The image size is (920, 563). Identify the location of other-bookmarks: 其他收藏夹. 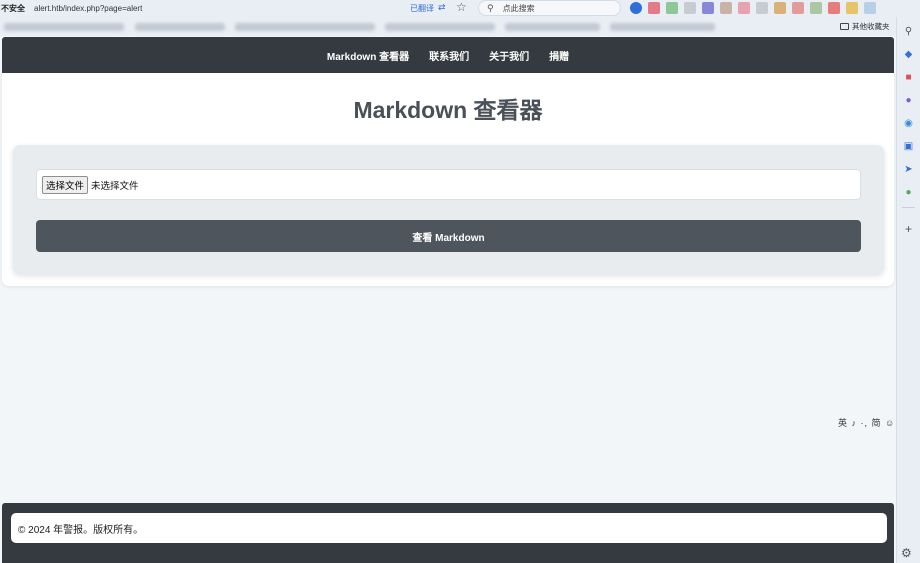
(865, 26).